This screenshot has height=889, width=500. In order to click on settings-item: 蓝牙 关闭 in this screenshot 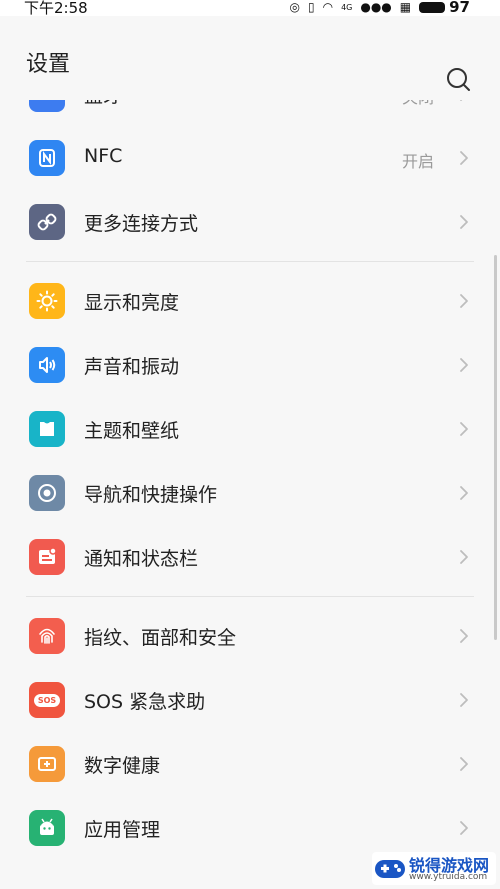, I will do `click(250, 113)`.